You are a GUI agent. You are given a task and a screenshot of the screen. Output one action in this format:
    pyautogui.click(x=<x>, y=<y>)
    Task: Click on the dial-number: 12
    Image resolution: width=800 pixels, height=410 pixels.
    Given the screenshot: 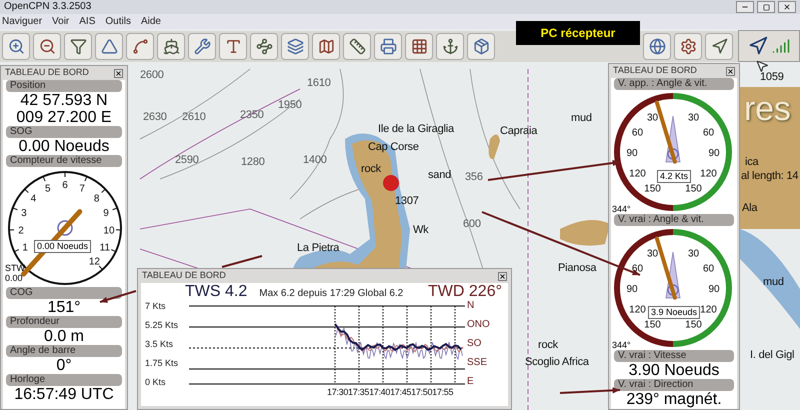 What is the action you would take?
    pyautogui.click(x=94, y=262)
    